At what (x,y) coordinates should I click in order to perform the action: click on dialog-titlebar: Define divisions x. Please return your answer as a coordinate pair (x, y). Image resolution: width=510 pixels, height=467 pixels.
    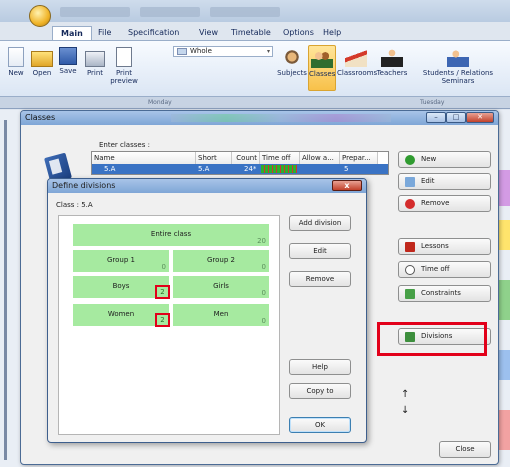
    Looking at the image, I should click on (207, 186).